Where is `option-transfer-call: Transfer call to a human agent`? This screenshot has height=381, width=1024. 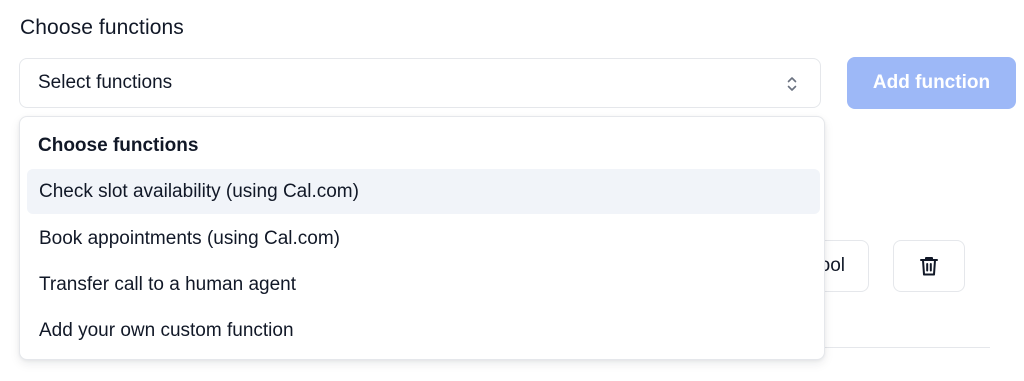 option-transfer-call: Transfer call to a human agent is located at coordinates (423, 284).